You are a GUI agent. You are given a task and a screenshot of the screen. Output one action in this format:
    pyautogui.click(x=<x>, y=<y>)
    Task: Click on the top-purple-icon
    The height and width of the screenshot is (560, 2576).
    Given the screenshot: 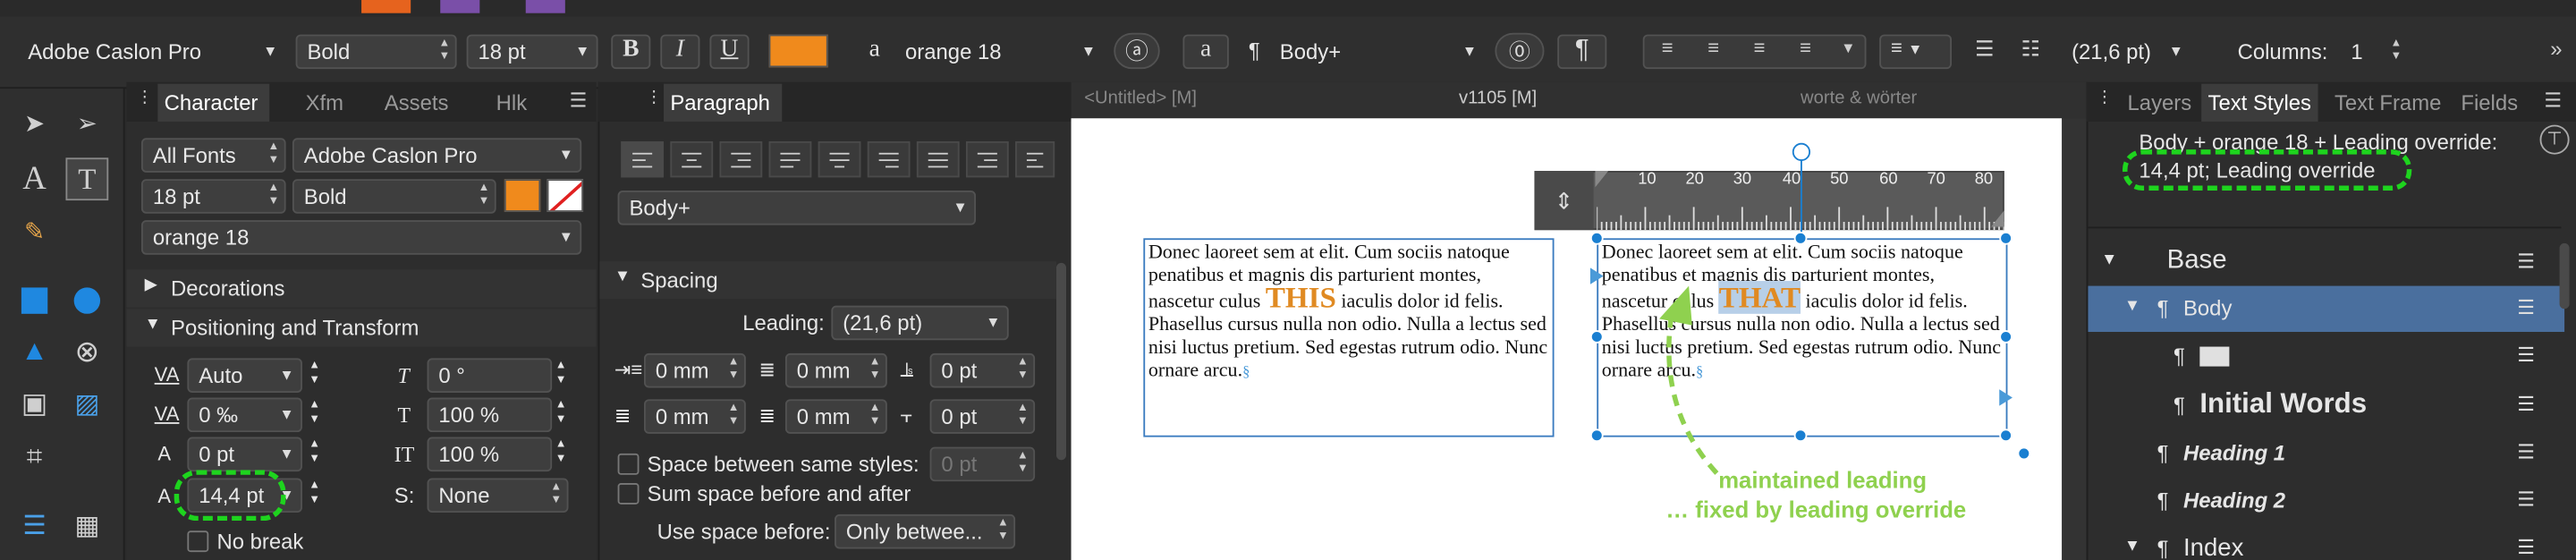 What is the action you would take?
    pyautogui.click(x=460, y=6)
    